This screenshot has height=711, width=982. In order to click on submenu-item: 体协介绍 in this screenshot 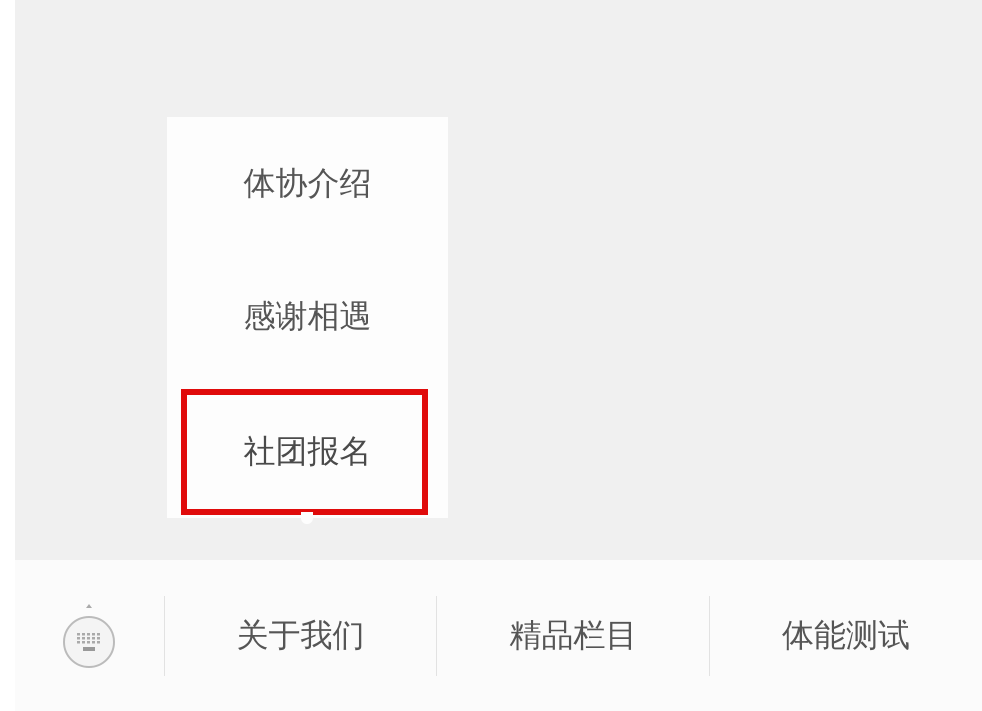, I will do `click(307, 183)`.